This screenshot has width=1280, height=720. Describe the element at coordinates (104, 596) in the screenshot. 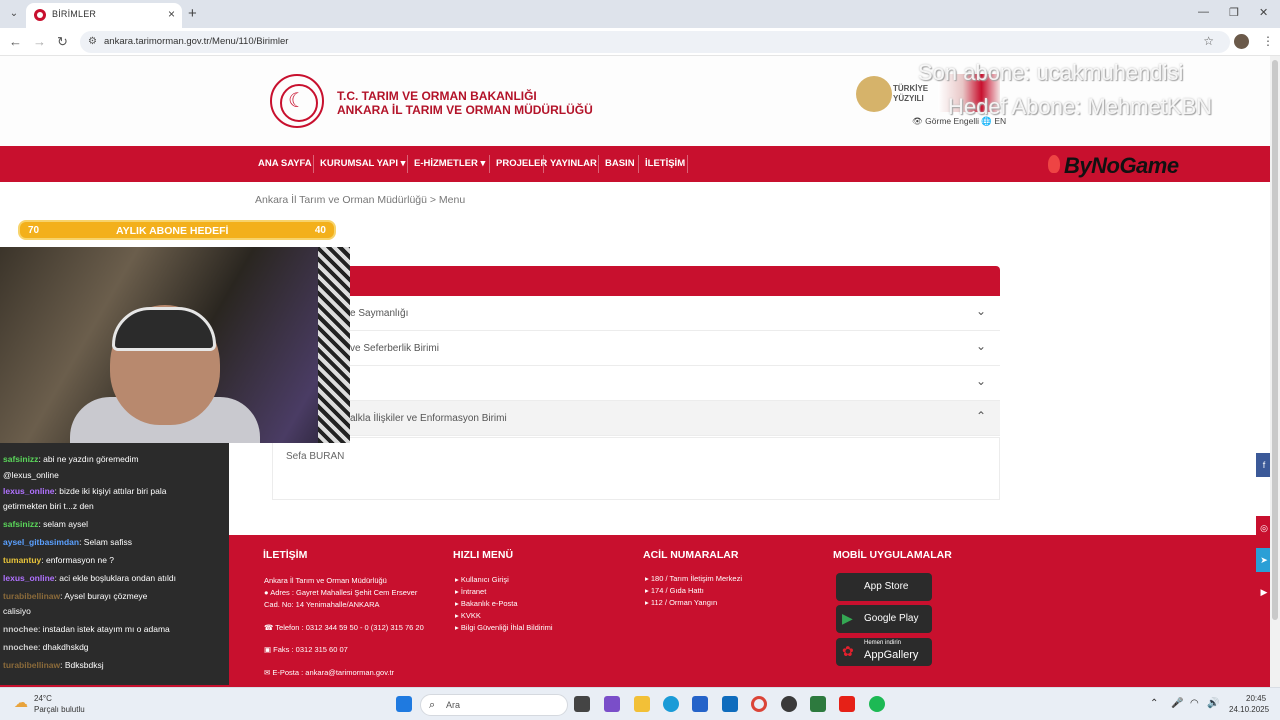

I see `chat-text: : Aysel burayı çözmeye` at that location.